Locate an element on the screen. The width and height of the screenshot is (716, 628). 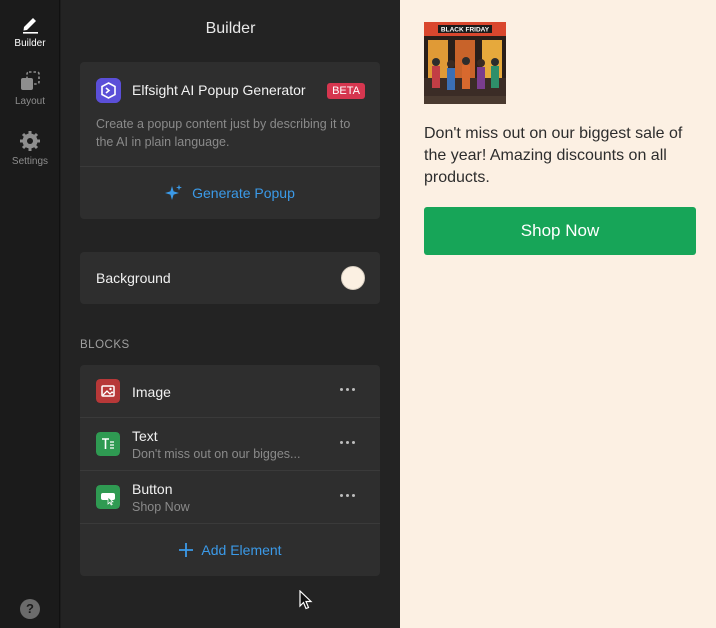
elfsight-ai-logo-icon is located at coordinates (108, 90).